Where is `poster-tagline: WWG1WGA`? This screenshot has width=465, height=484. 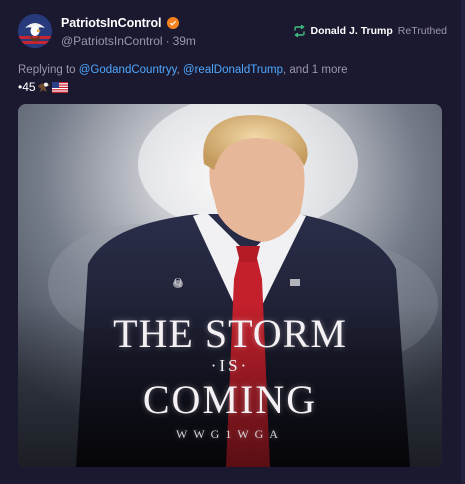
poster-tagline: WWG1WGA is located at coordinates (230, 434).